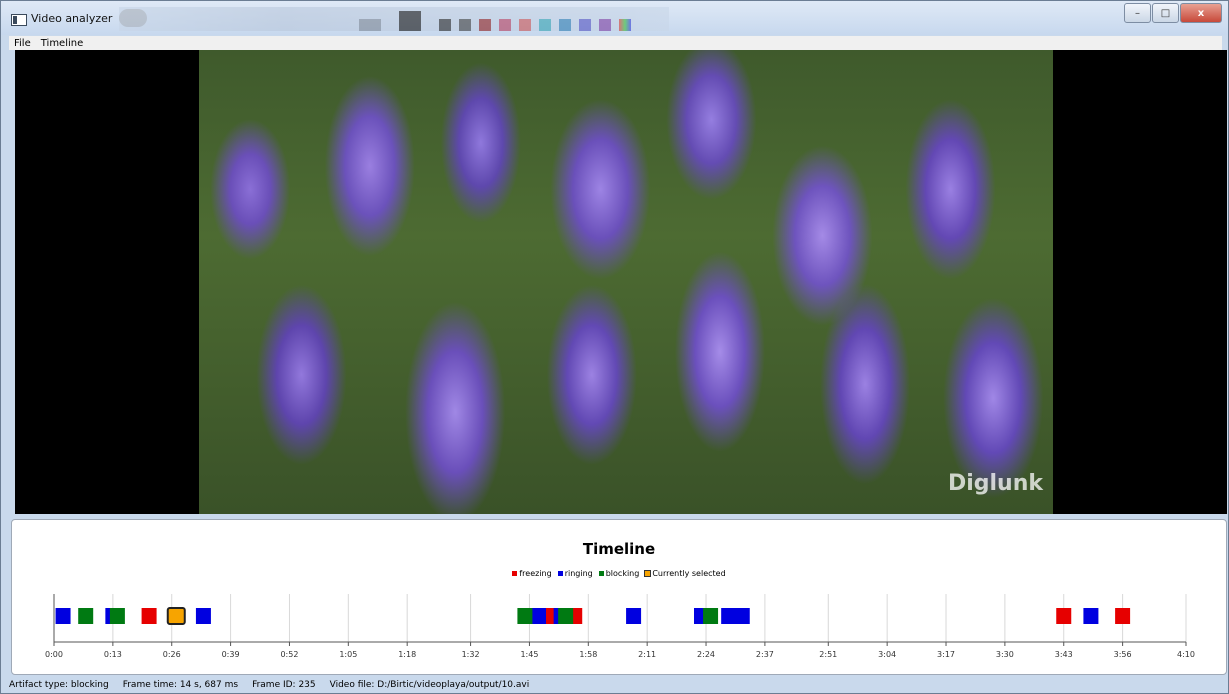  Describe the element at coordinates (284, 685) in the screenshot. I see `status-frame-id: Frame ID: 235` at that location.